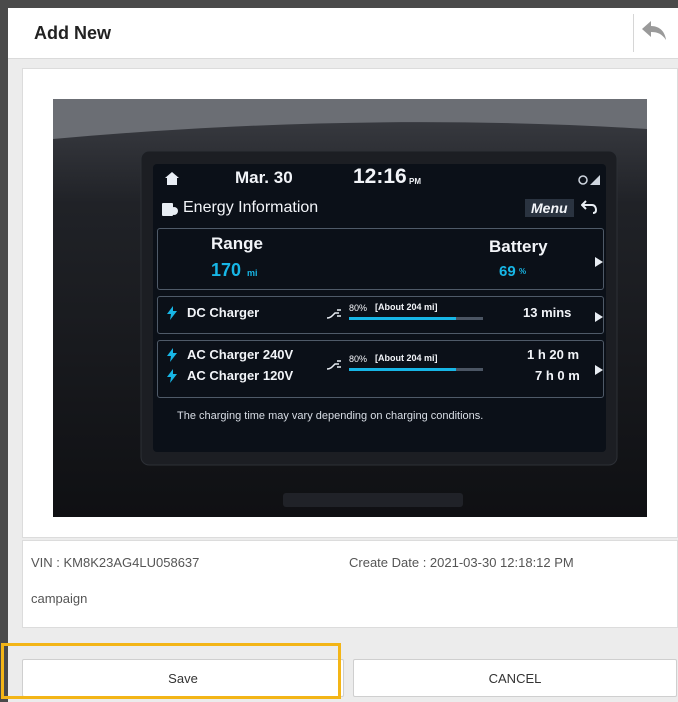 This screenshot has height=702, width=678. Describe the element at coordinates (553, 354) in the screenshot. I see `ac240-charge-time: 1 h 20 m` at that location.